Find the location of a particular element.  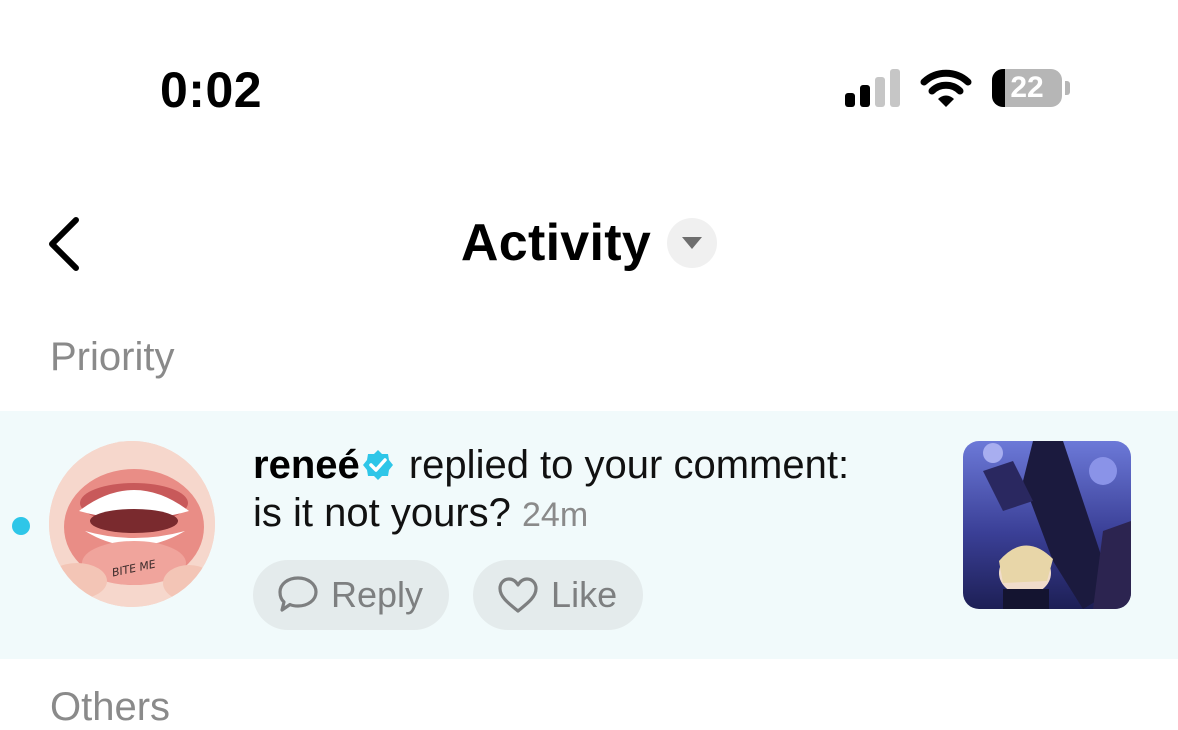

activity-filter-dropdown is located at coordinates (692, 243).